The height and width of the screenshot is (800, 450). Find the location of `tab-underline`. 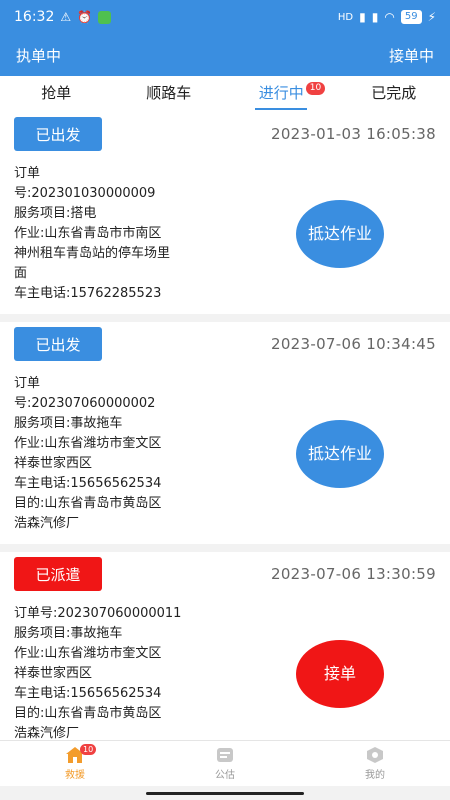

tab-underline is located at coordinates (281, 109).